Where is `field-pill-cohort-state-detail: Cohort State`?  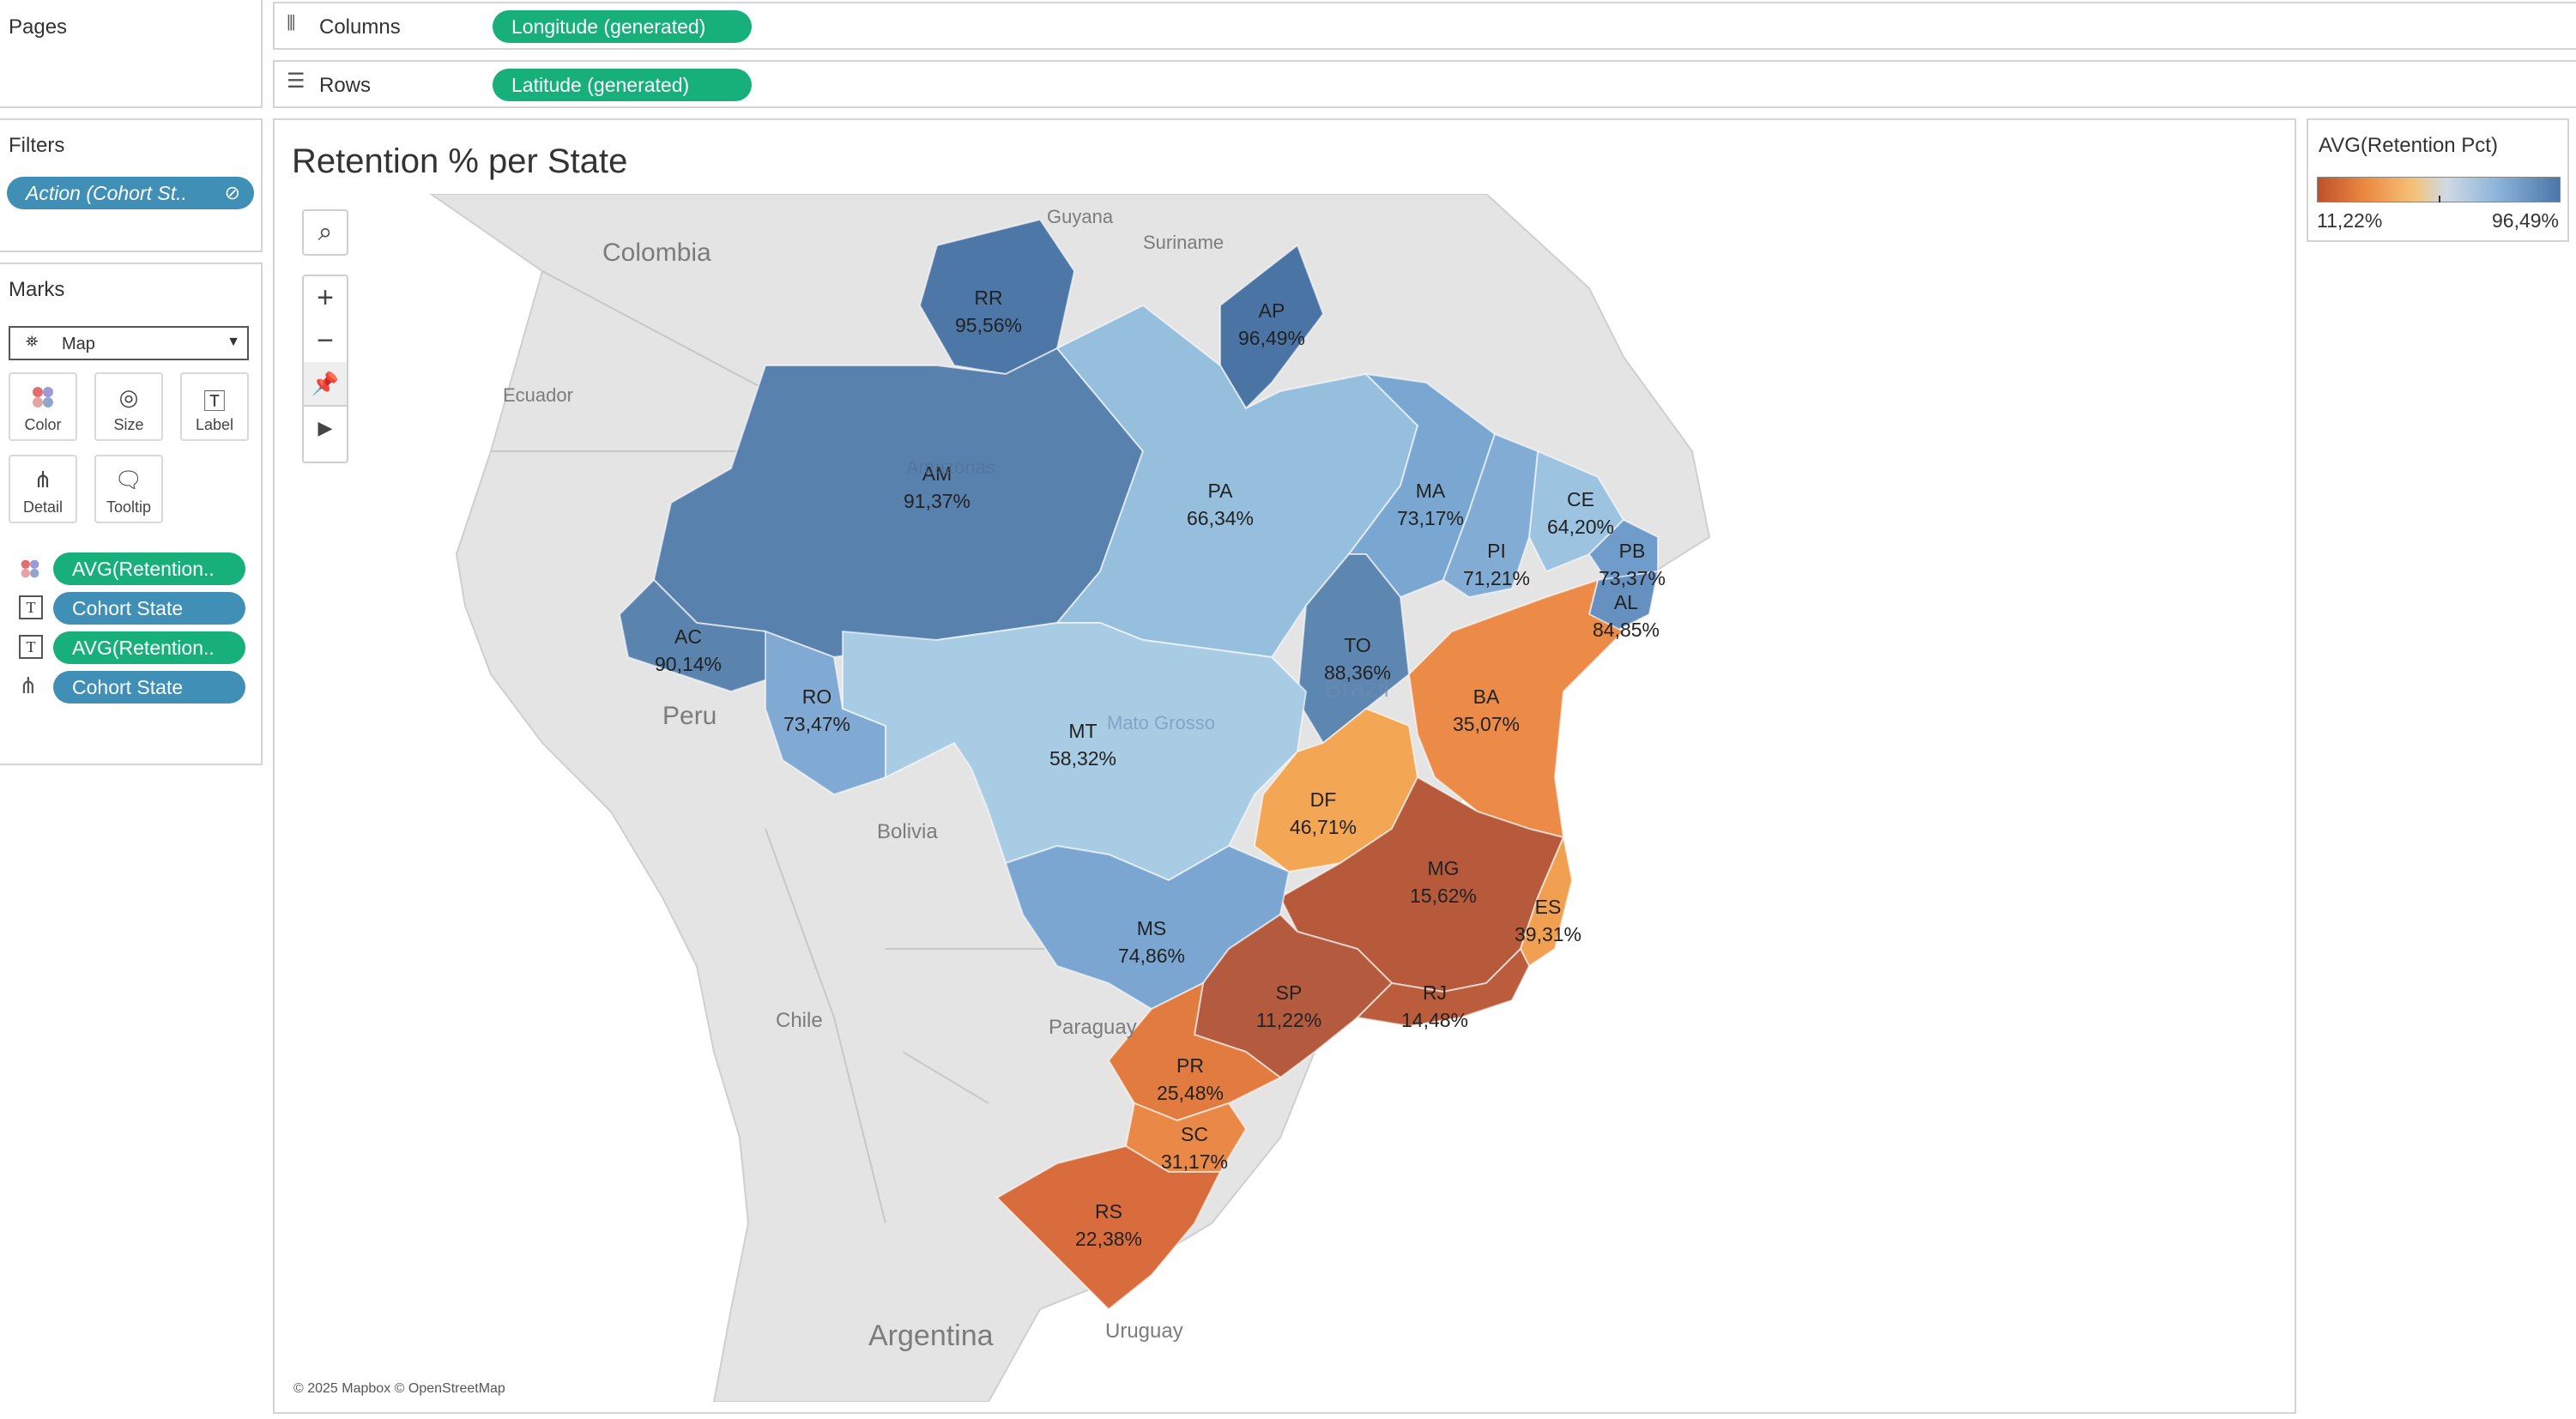
field-pill-cohort-state-detail: Cohort State is located at coordinates (149, 687).